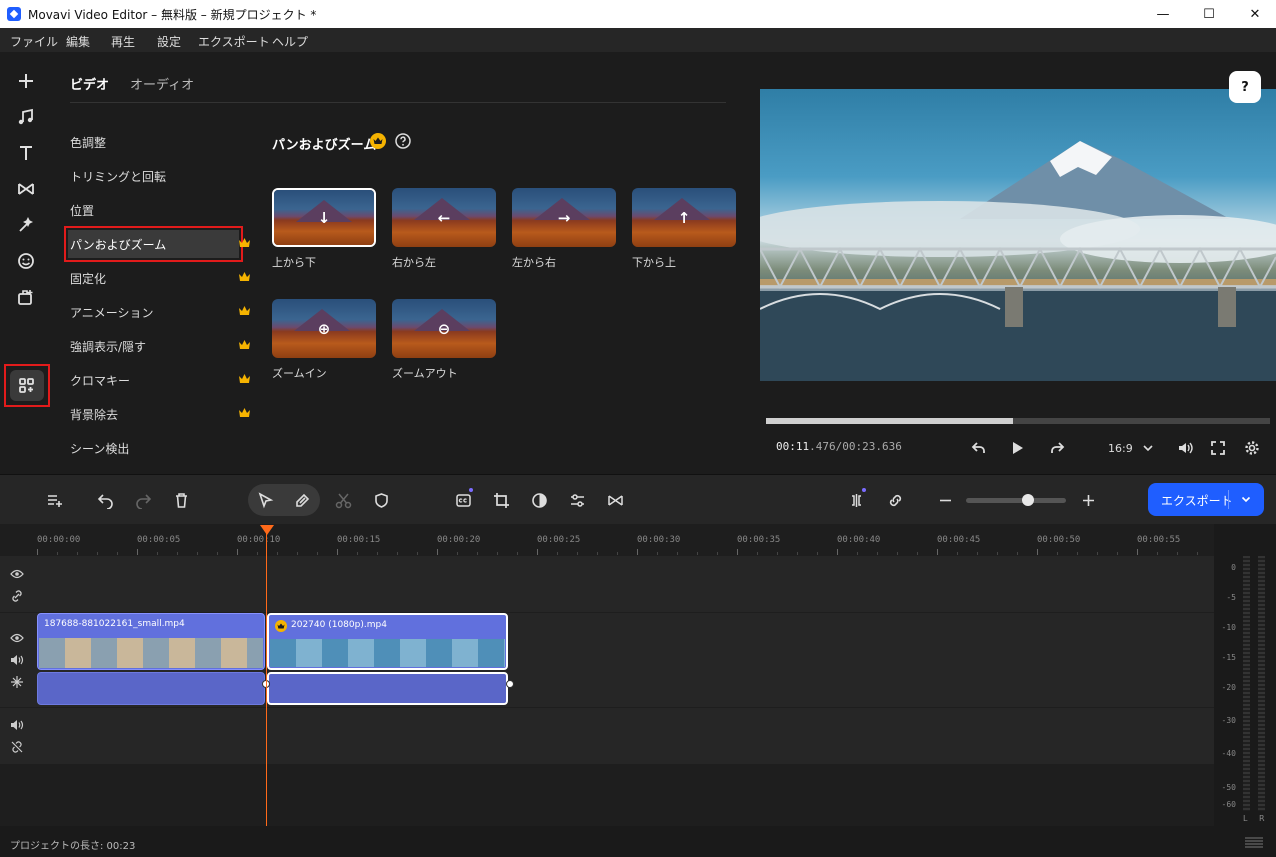  What do you see at coordinates (403, 141) in the screenshot?
I see `help-icon` at bounding box center [403, 141].